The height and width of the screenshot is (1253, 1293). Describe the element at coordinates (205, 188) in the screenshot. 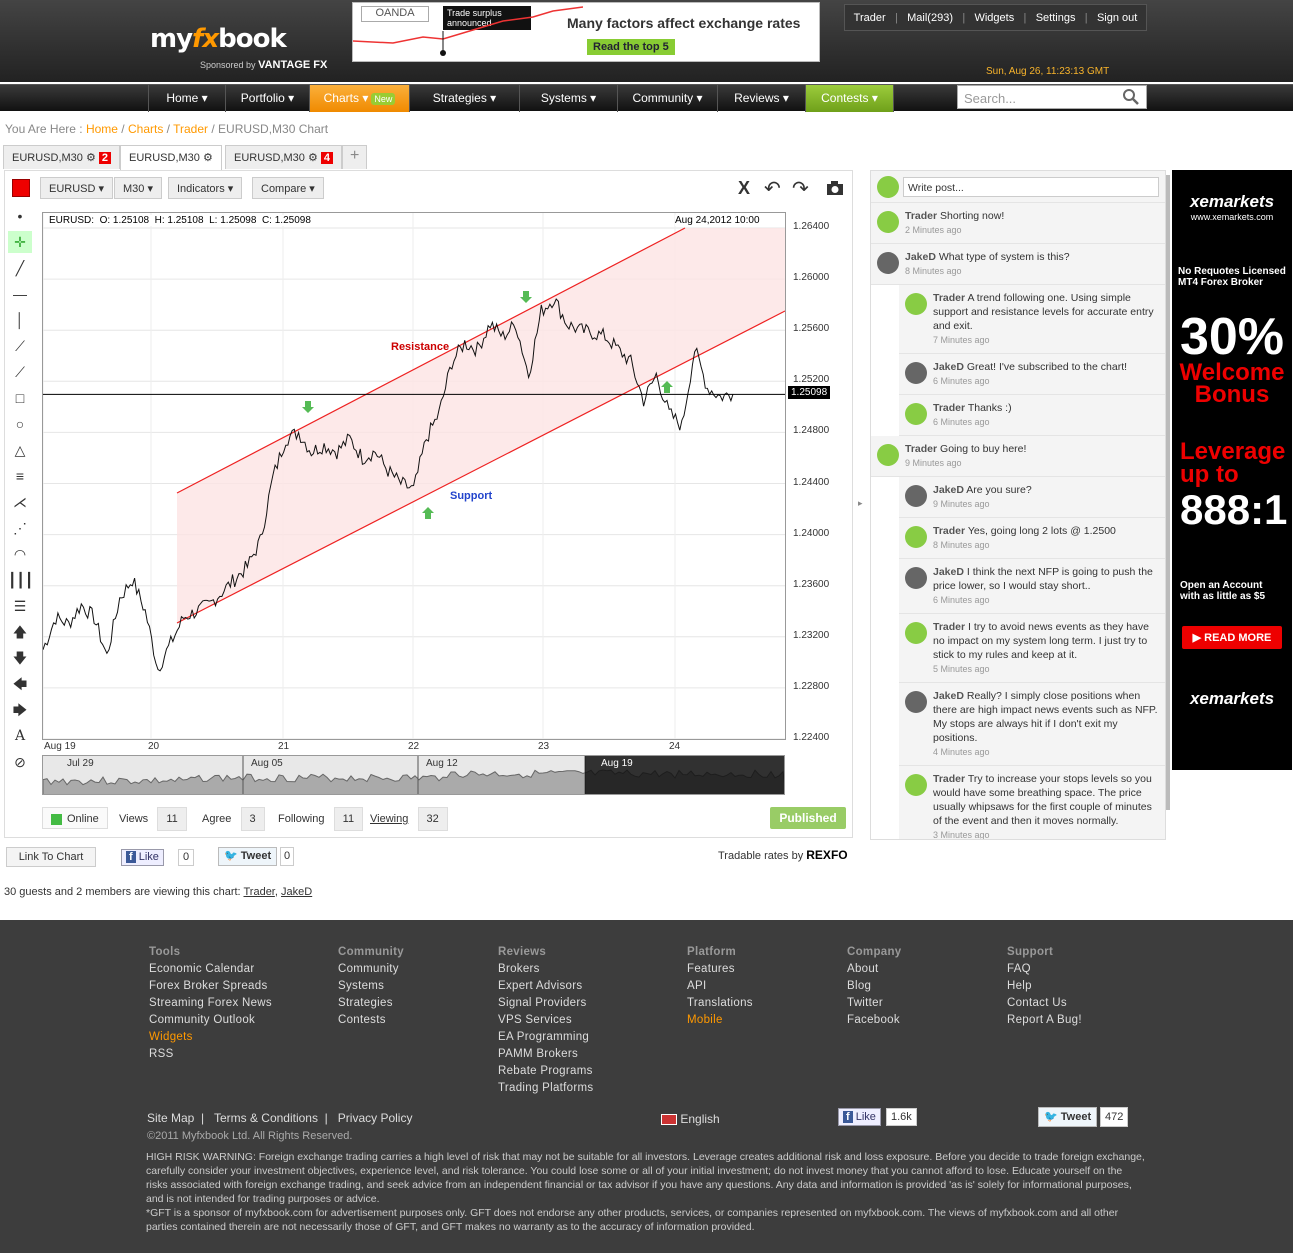

I see `indicators-select: Indicators ▾` at that location.